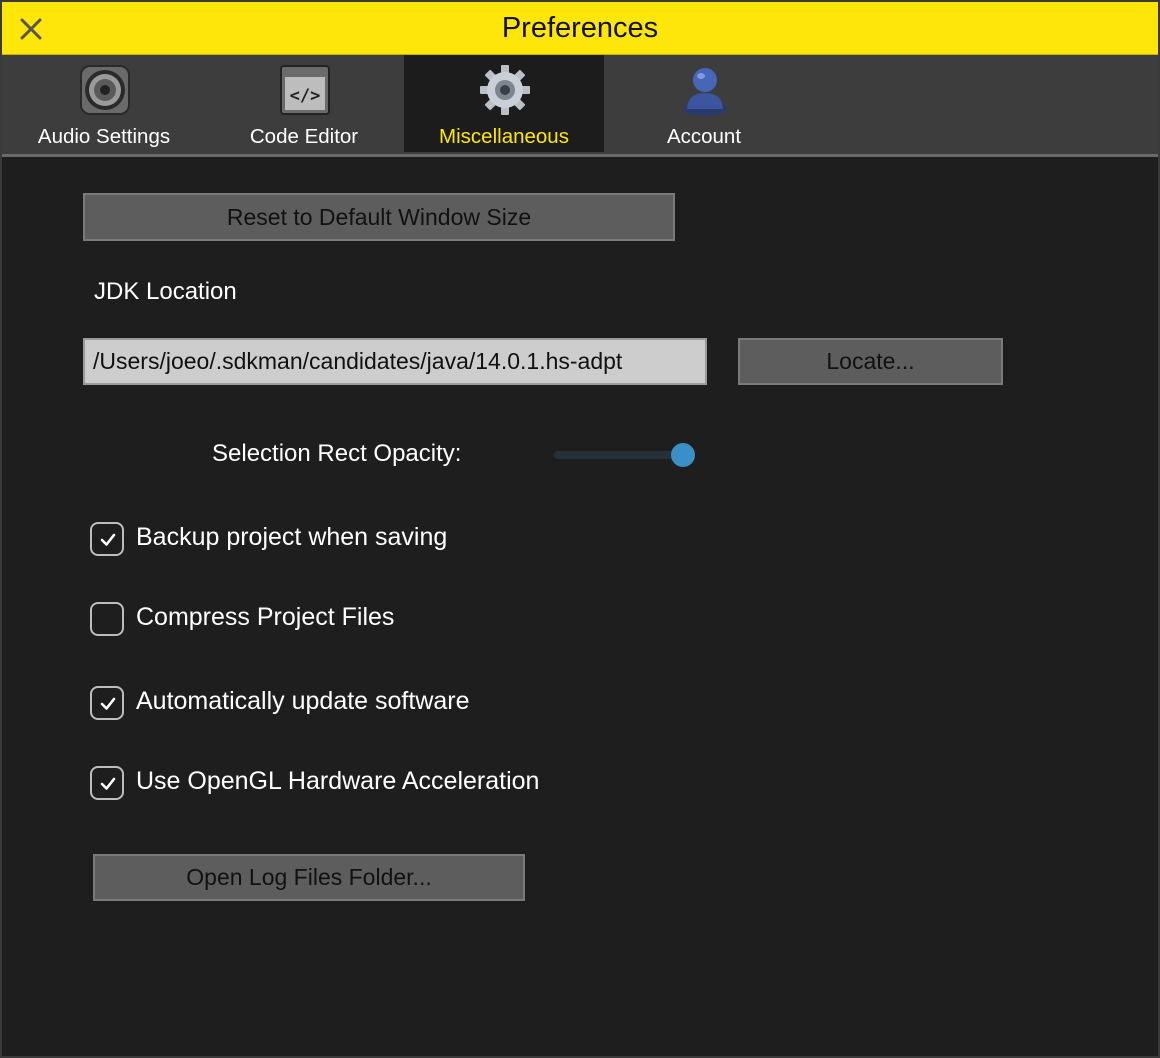  What do you see at coordinates (337, 453) in the screenshot?
I see `opacity-label: Selection Rect Opacity:` at bounding box center [337, 453].